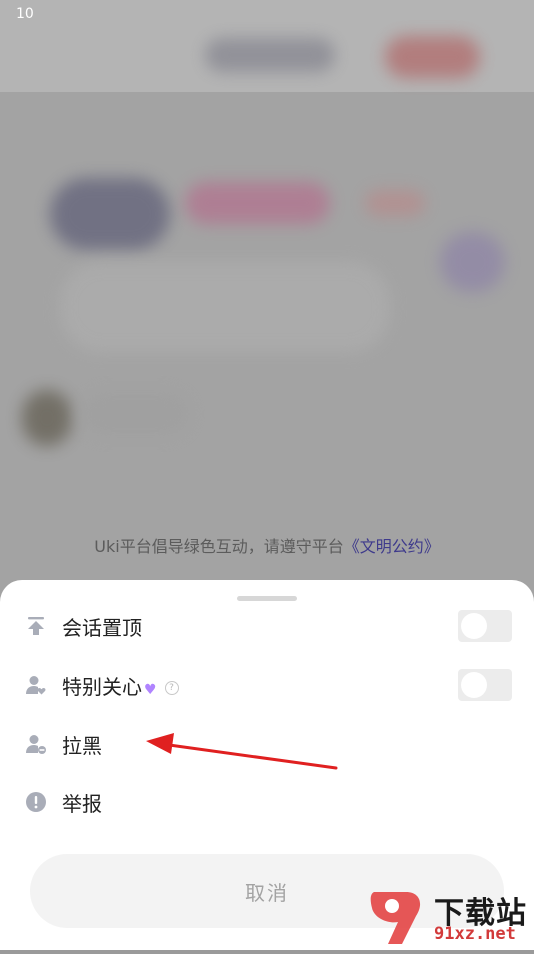 This screenshot has height=954, width=534. Describe the element at coordinates (171, 688) in the screenshot. I see `help-question-icon: ?` at that location.